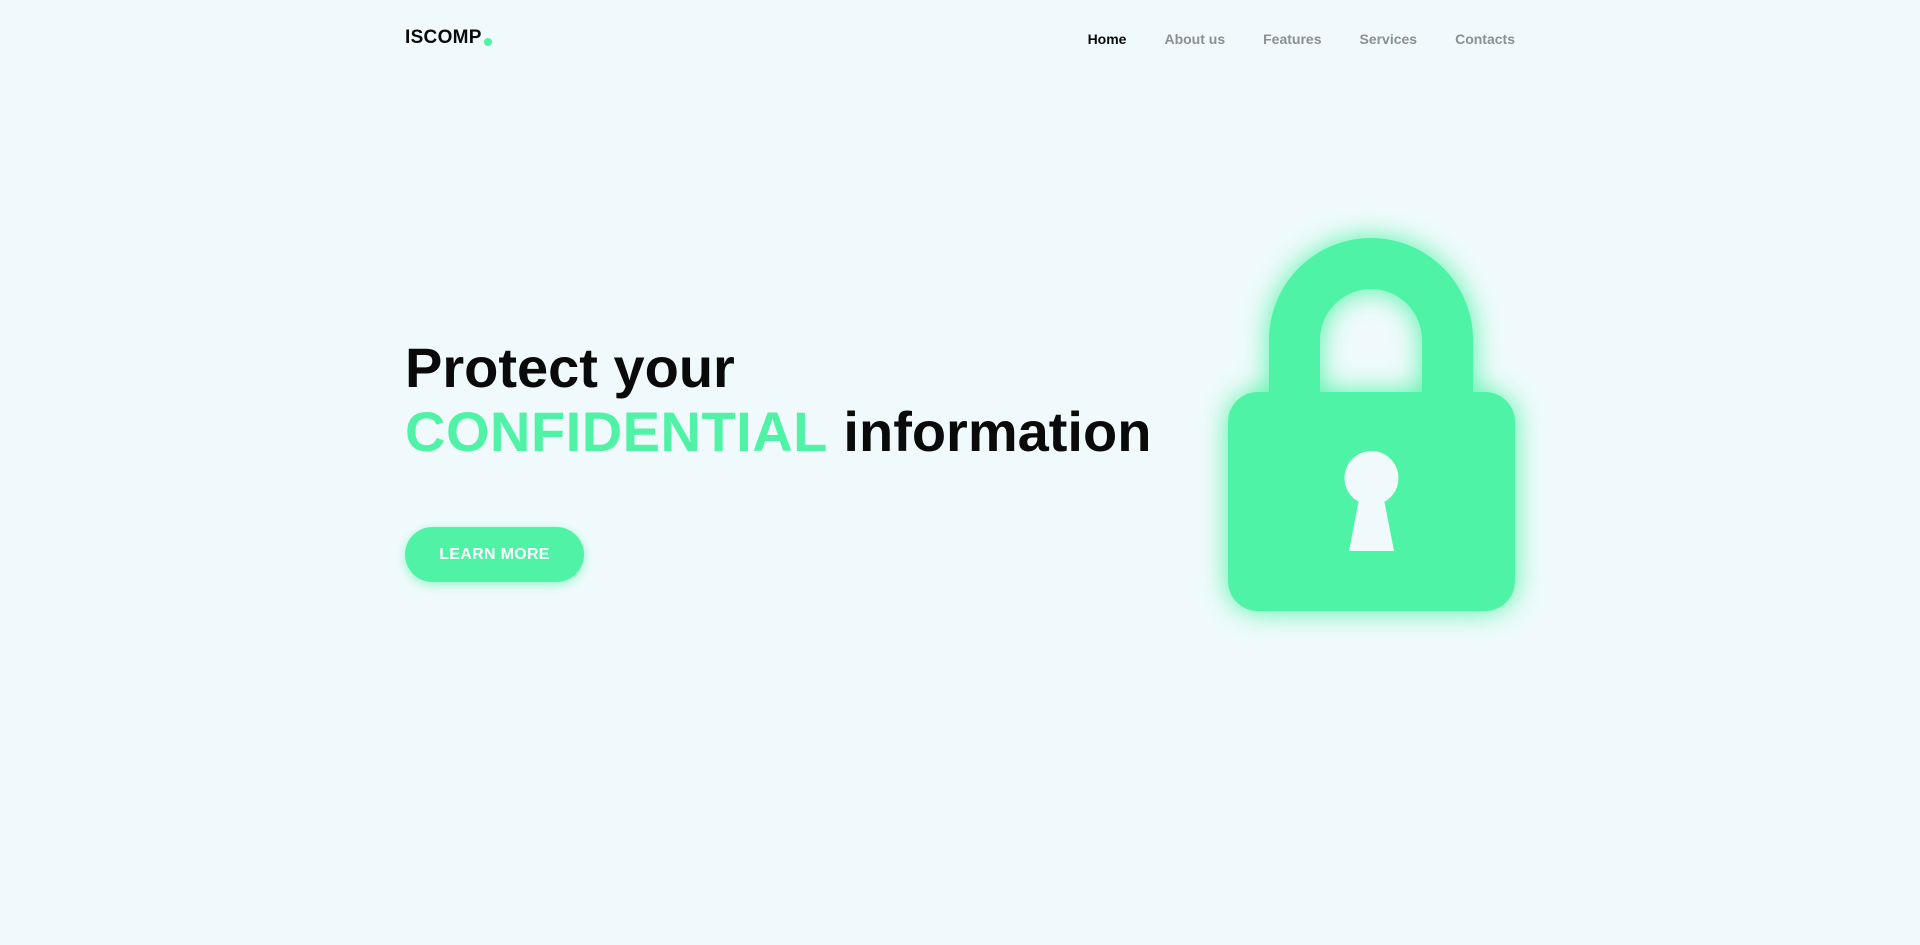  I want to click on hero-heading: Protect your CONFIDENTIAL information, so click(778, 400).